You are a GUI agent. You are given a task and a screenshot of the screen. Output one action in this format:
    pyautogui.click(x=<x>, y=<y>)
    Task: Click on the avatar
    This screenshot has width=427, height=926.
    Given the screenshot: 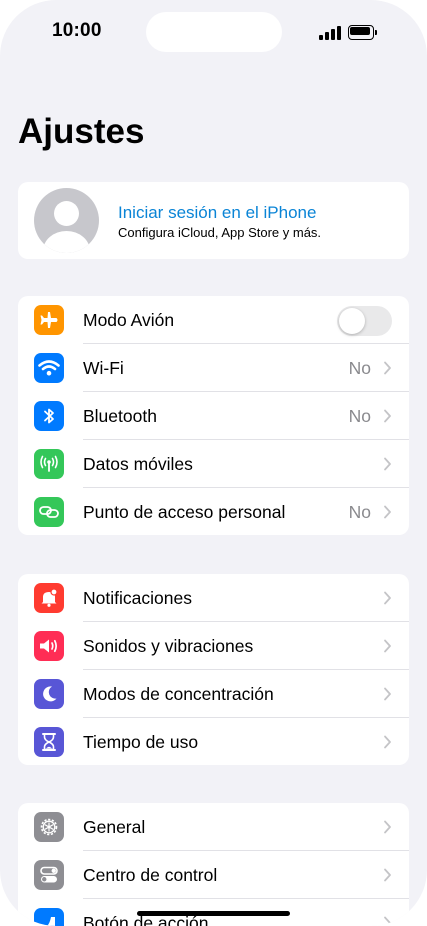 What is the action you would take?
    pyautogui.click(x=66, y=220)
    